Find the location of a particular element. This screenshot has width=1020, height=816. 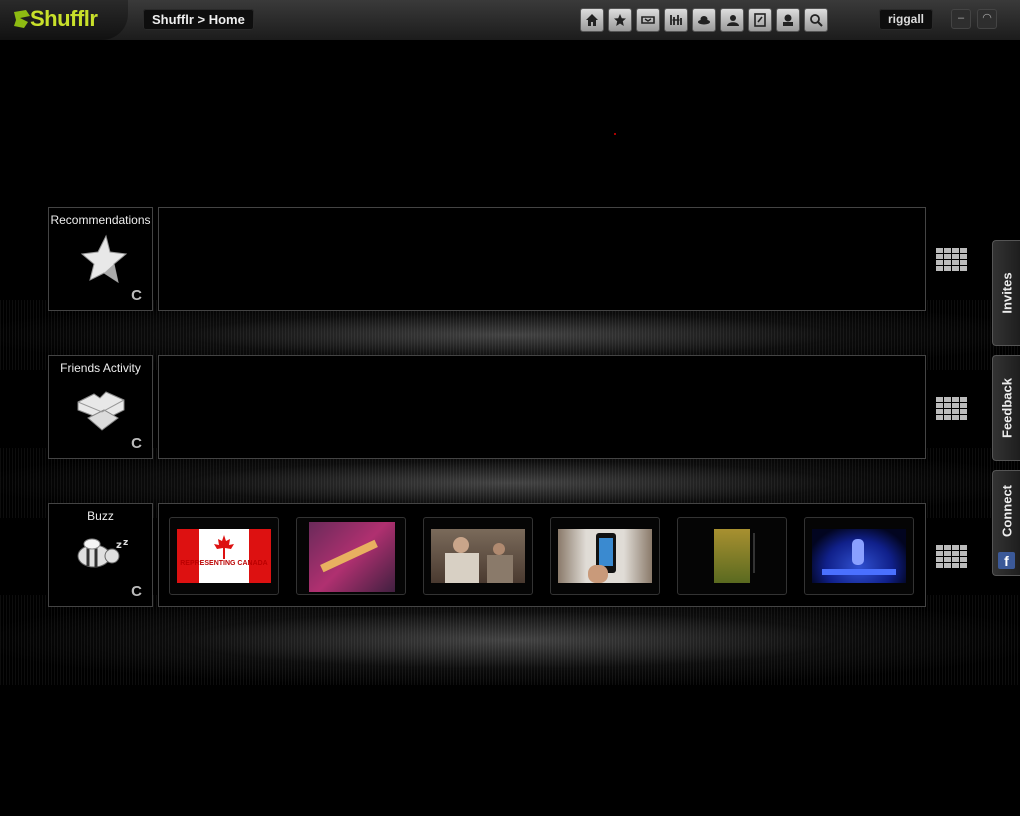

app-logo: Shufflr is located at coordinates (64, 20).